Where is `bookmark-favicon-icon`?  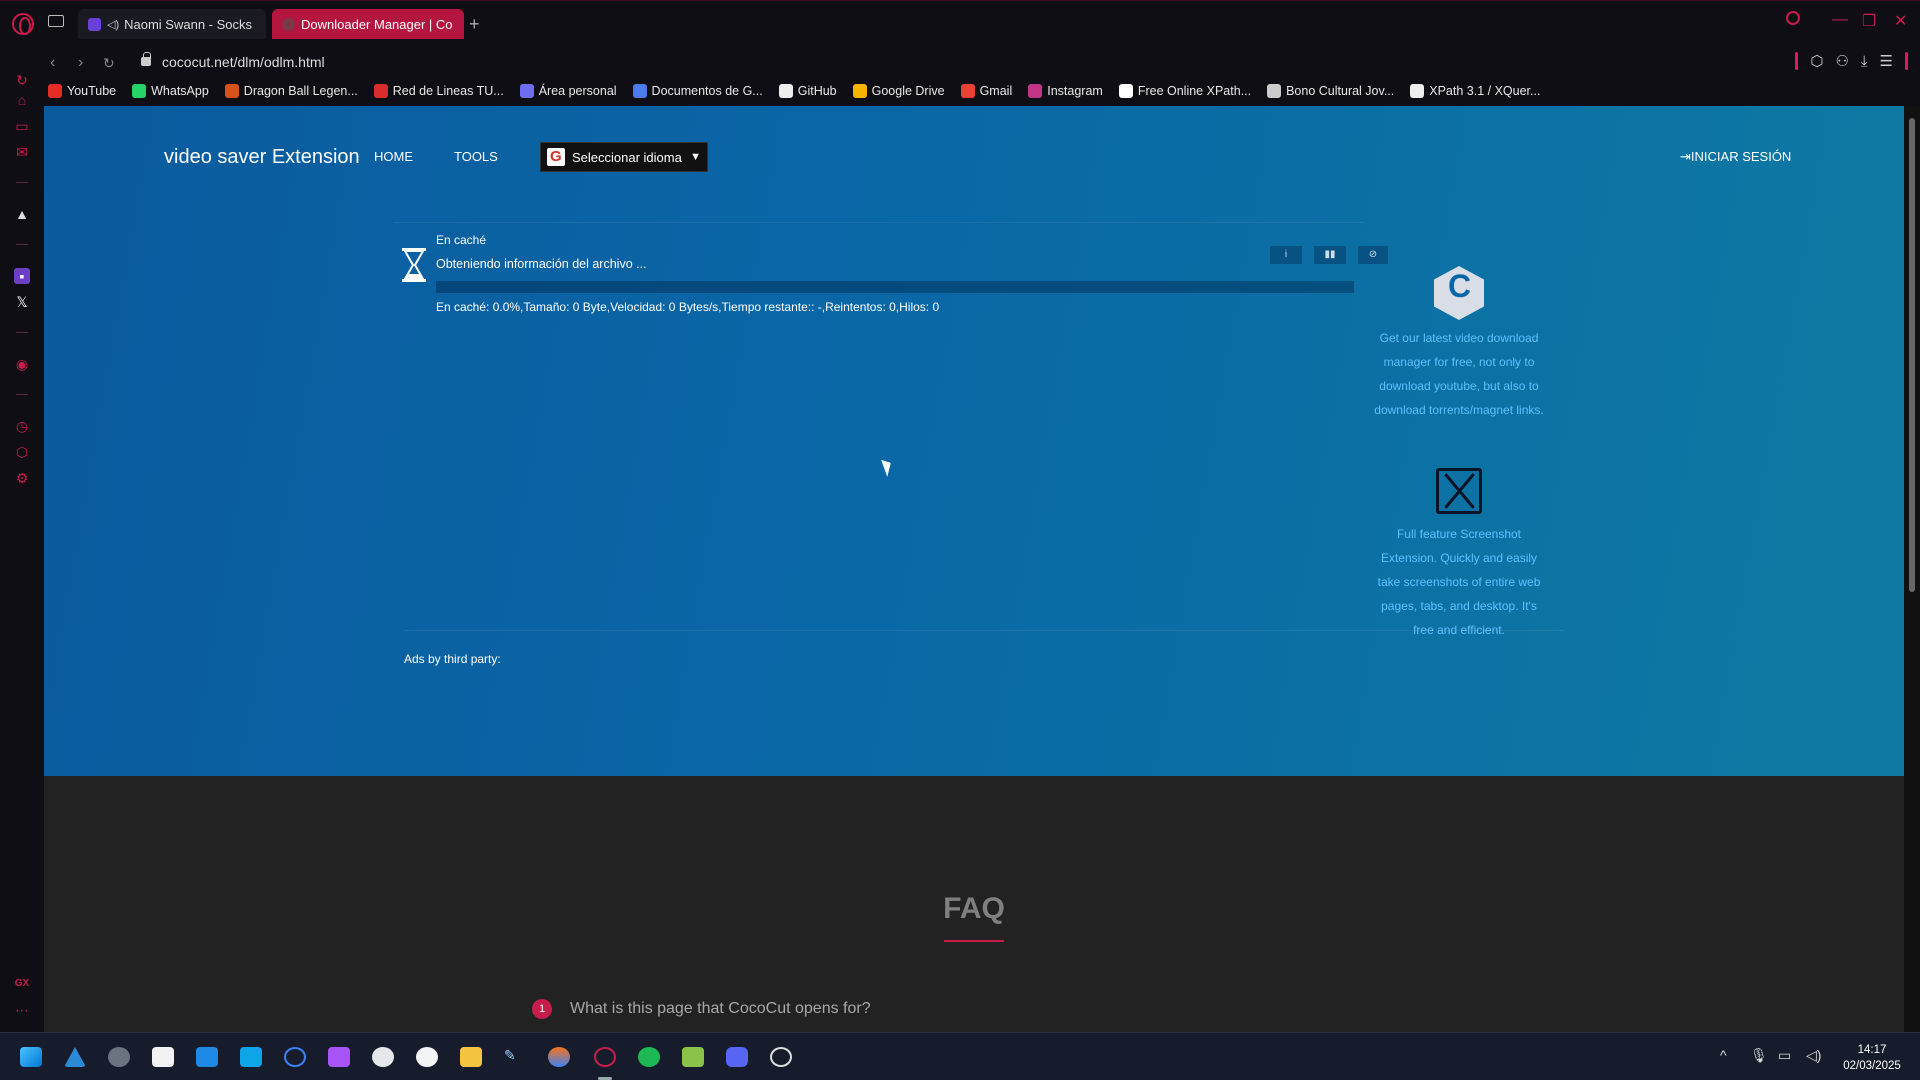 bookmark-favicon-icon is located at coordinates (785, 91).